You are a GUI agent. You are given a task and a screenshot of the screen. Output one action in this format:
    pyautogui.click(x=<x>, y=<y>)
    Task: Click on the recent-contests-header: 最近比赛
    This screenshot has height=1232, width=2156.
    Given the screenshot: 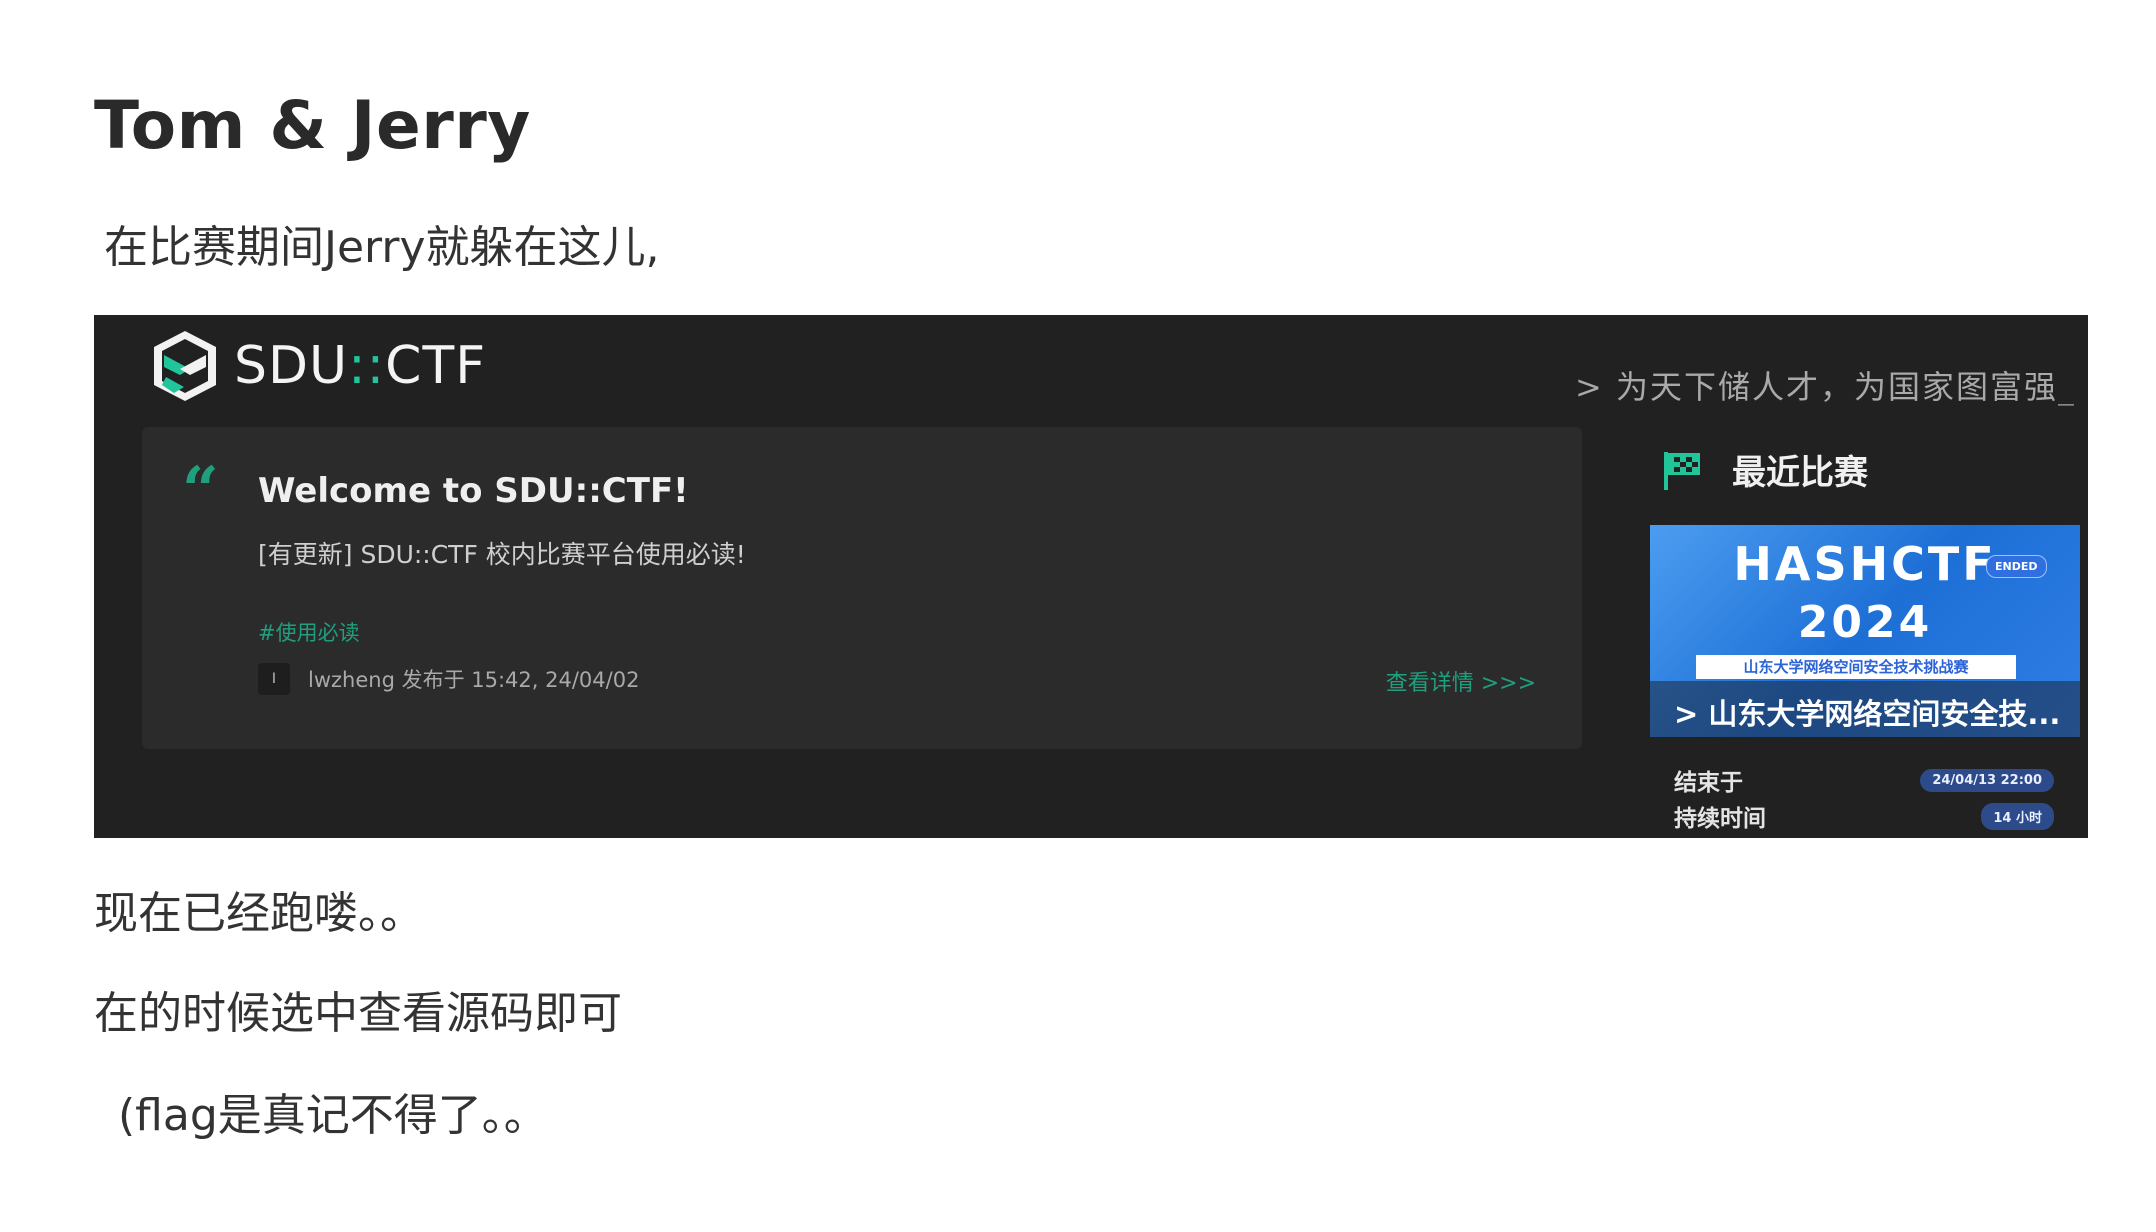 What is the action you would take?
    pyautogui.click(x=1764, y=469)
    